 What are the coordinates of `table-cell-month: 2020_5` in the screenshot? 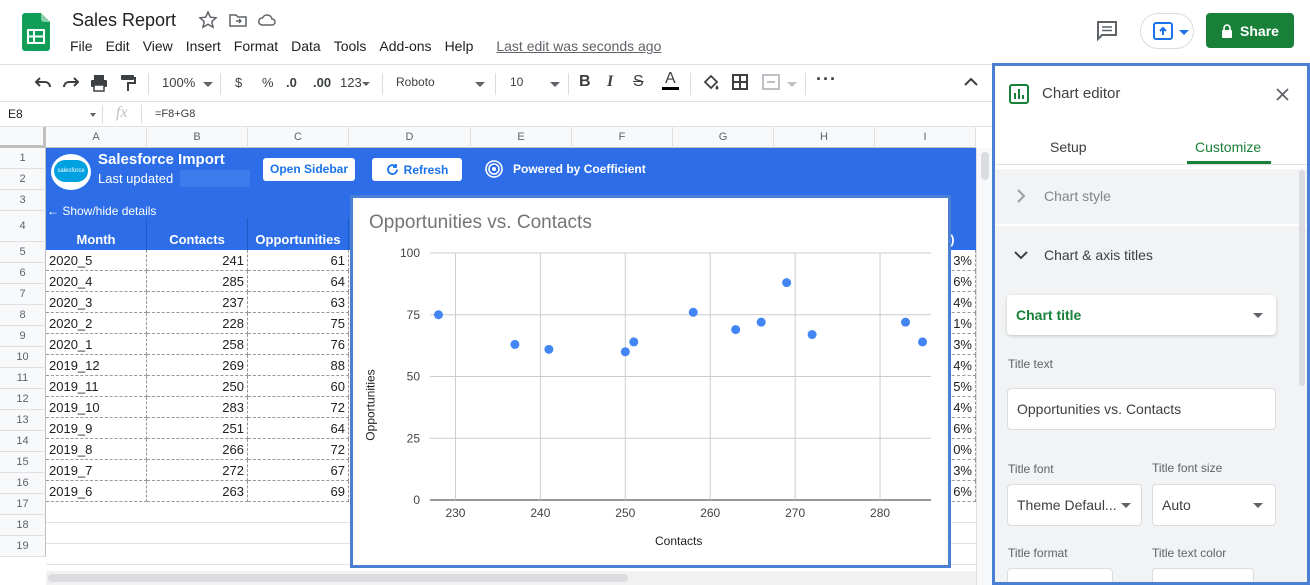 It's located at (96, 260).